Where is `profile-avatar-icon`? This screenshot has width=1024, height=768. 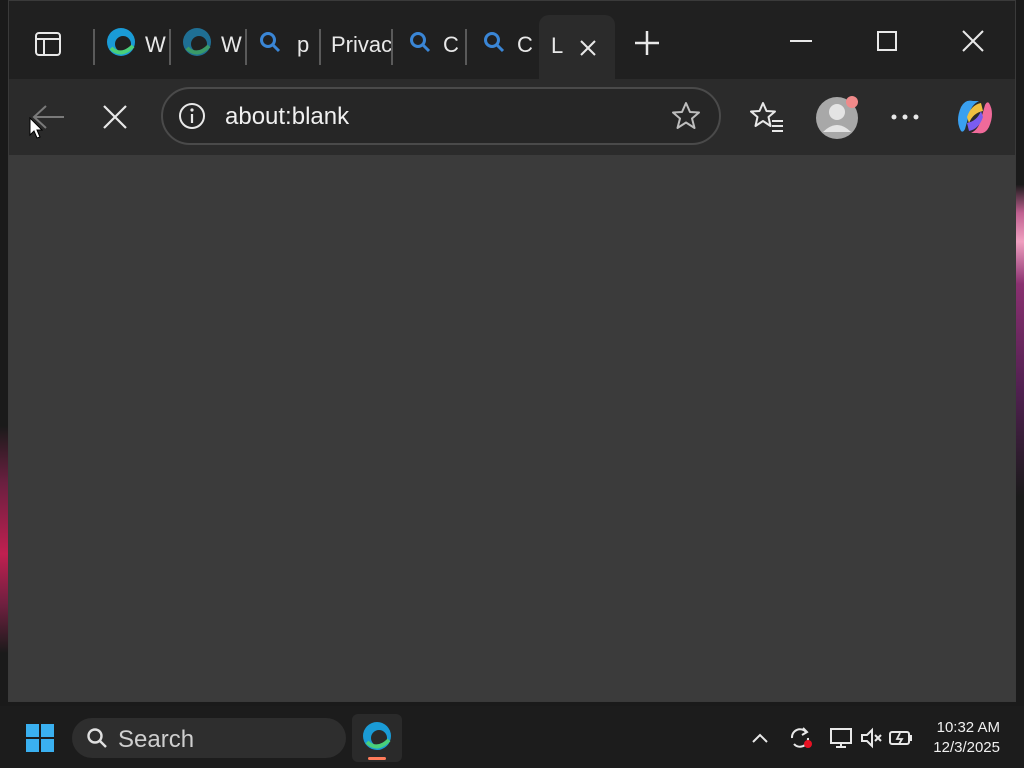 profile-avatar-icon is located at coordinates (837, 117).